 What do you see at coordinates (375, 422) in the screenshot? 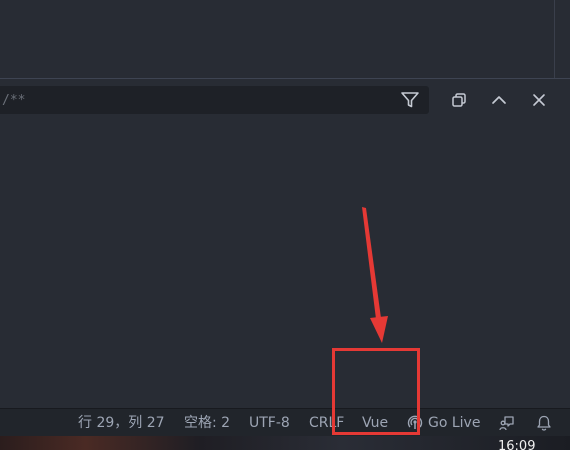
I see `language-mode-status: Vue` at bounding box center [375, 422].